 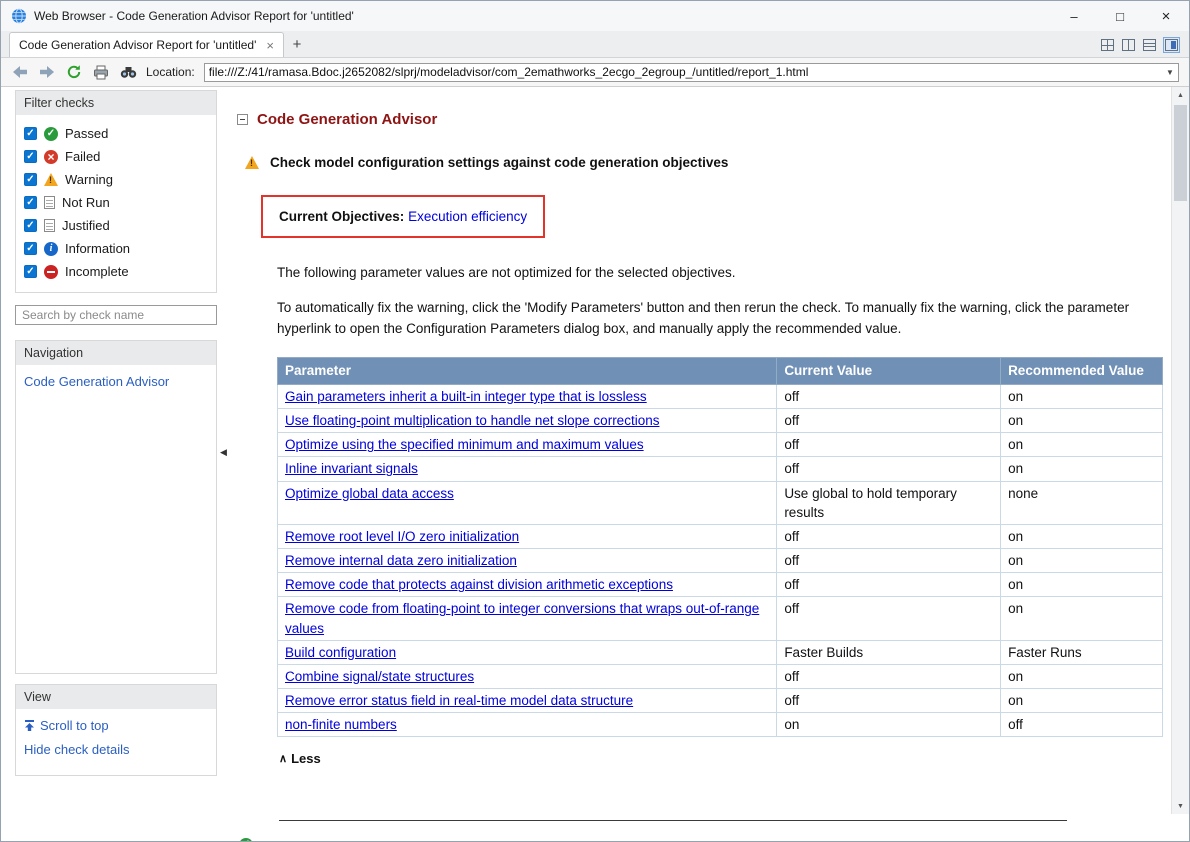 I want to click on parameter-cell: Optimize global data access, so click(x=527, y=502).